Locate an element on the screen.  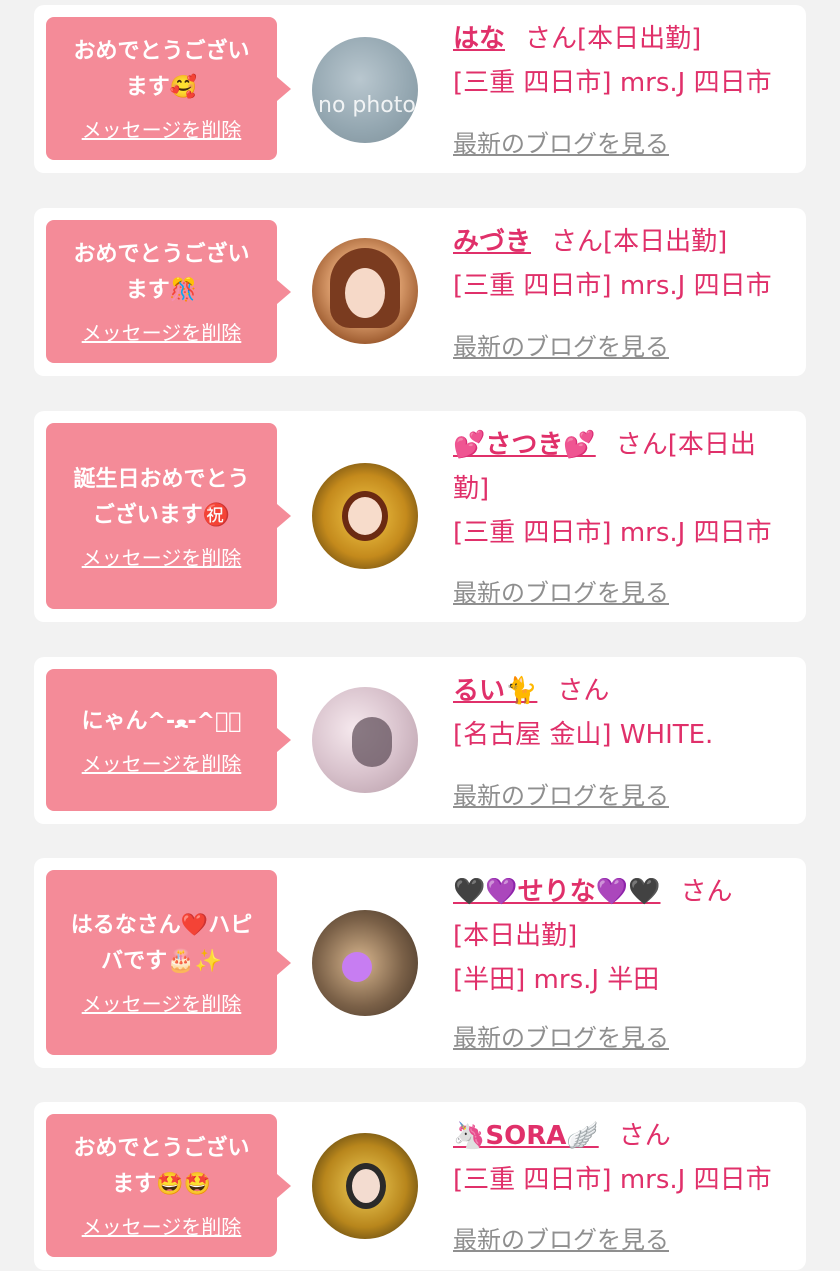
cast-info: 🖤💜せりな💜🖤 さん [本日出勤] [半田] mrs.J 半田 is located at coordinates (623, 936).